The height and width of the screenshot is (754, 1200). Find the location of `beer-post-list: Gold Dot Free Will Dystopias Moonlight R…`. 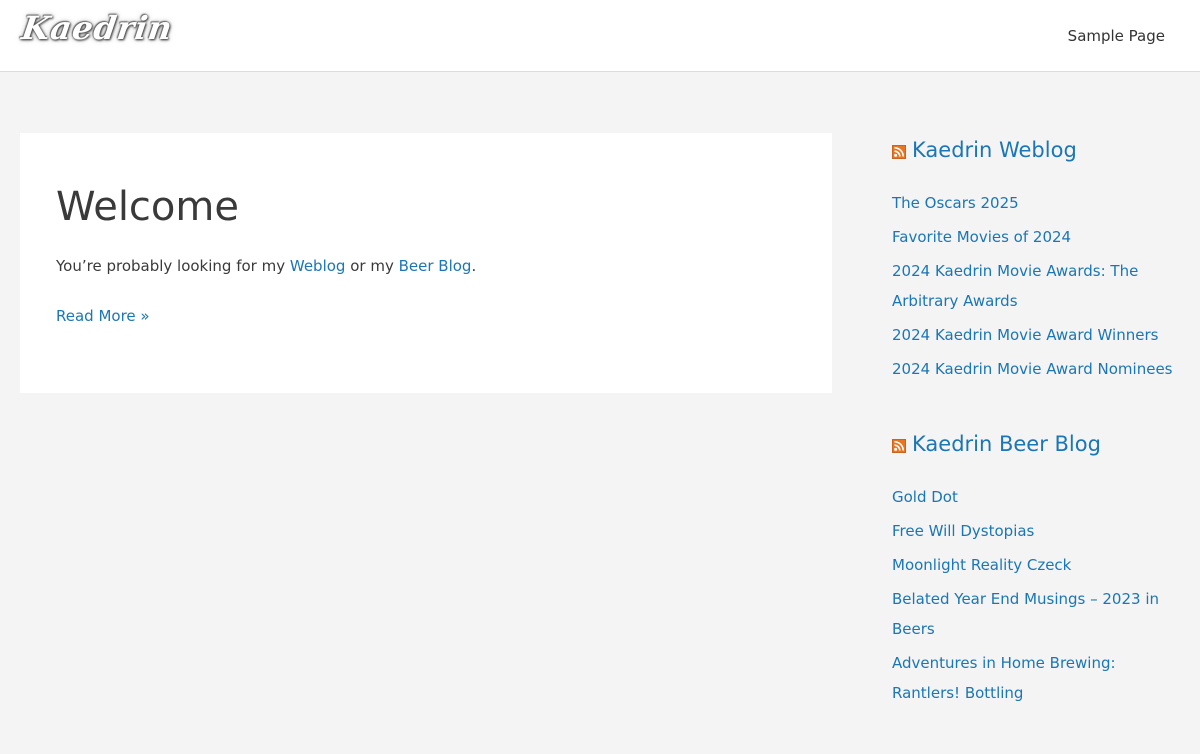

beer-post-list: Gold Dot Free Will Dystopias Moonlight R… is located at coordinates (1037, 595).